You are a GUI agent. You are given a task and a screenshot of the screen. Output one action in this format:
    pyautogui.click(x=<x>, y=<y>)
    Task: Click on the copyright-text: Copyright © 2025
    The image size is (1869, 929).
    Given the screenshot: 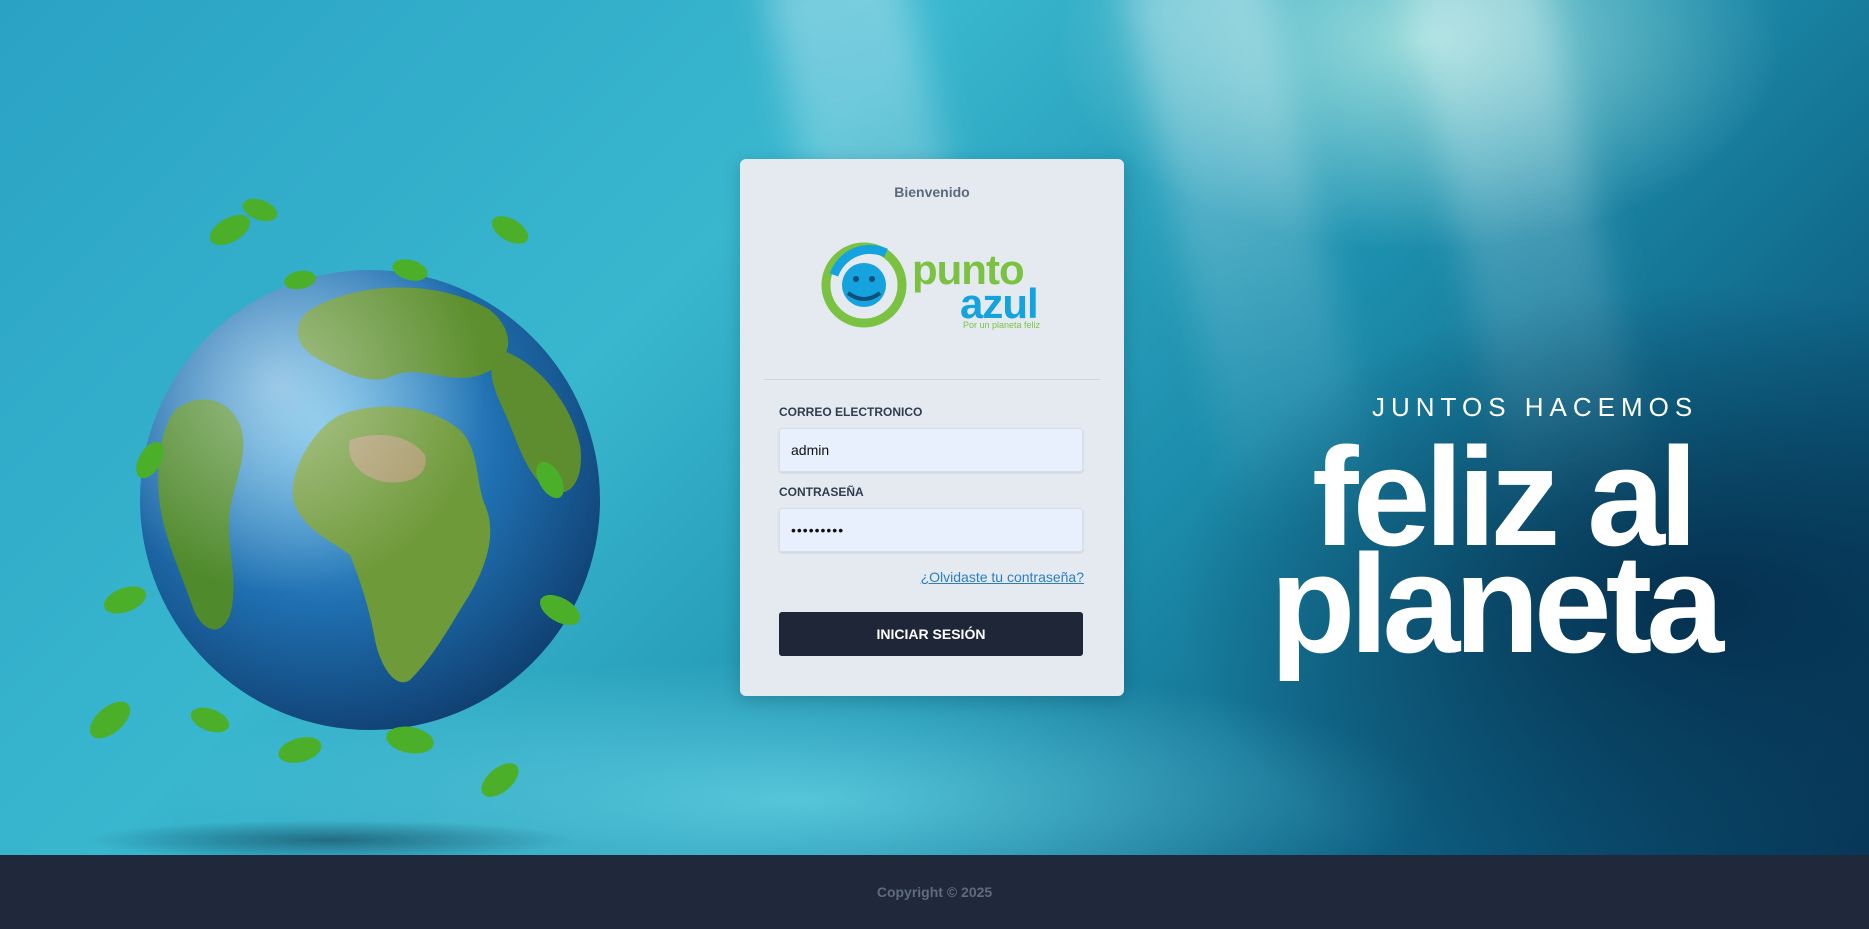 What is the action you would take?
    pyautogui.click(x=934, y=892)
    